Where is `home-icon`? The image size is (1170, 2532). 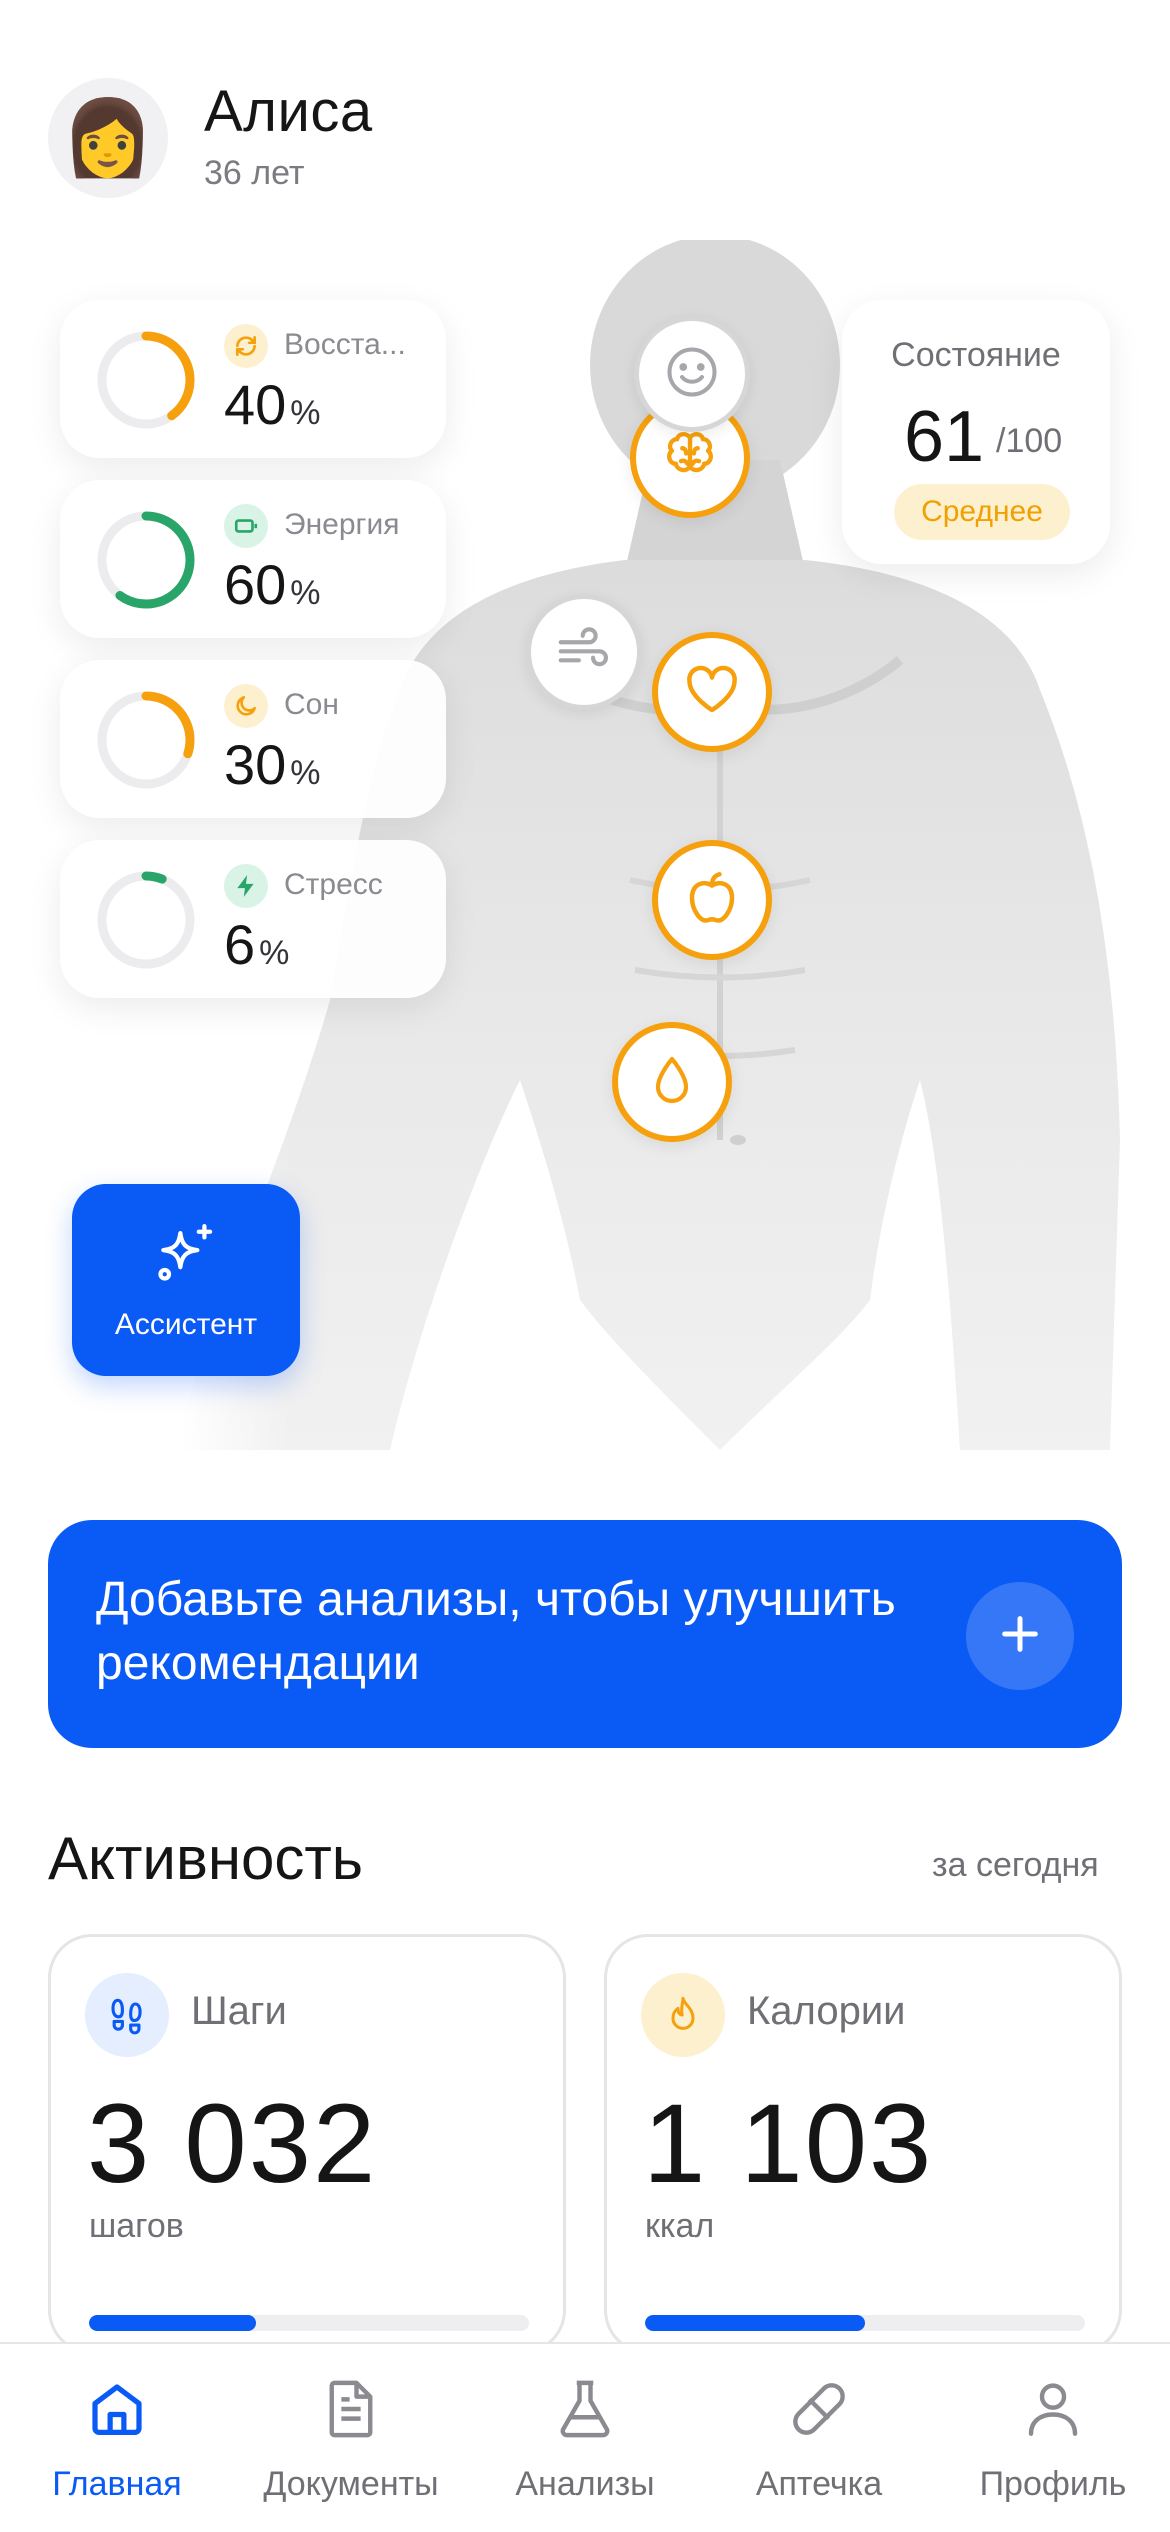
home-icon is located at coordinates (117, 2411).